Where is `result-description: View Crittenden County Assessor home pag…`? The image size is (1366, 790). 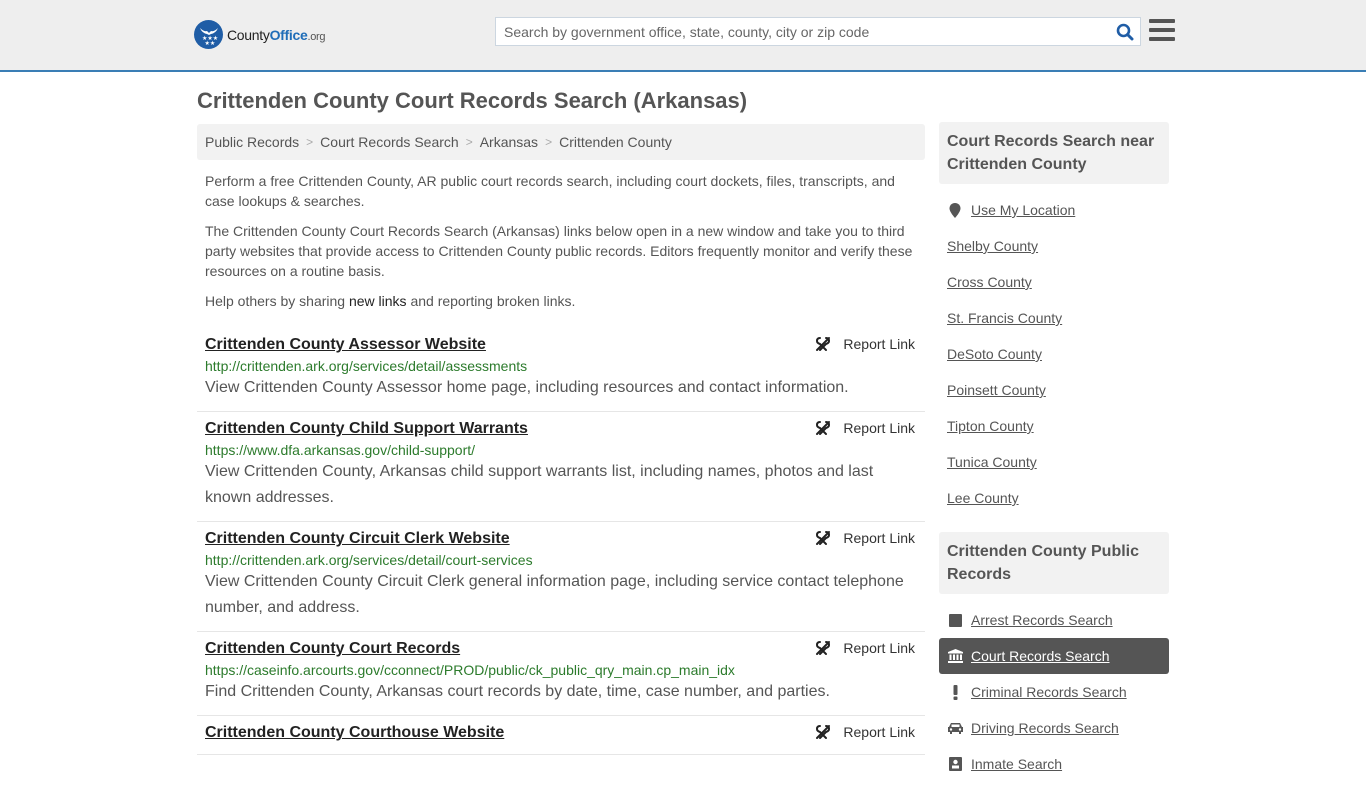 result-description: View Crittenden County Assessor home pag… is located at coordinates (527, 387).